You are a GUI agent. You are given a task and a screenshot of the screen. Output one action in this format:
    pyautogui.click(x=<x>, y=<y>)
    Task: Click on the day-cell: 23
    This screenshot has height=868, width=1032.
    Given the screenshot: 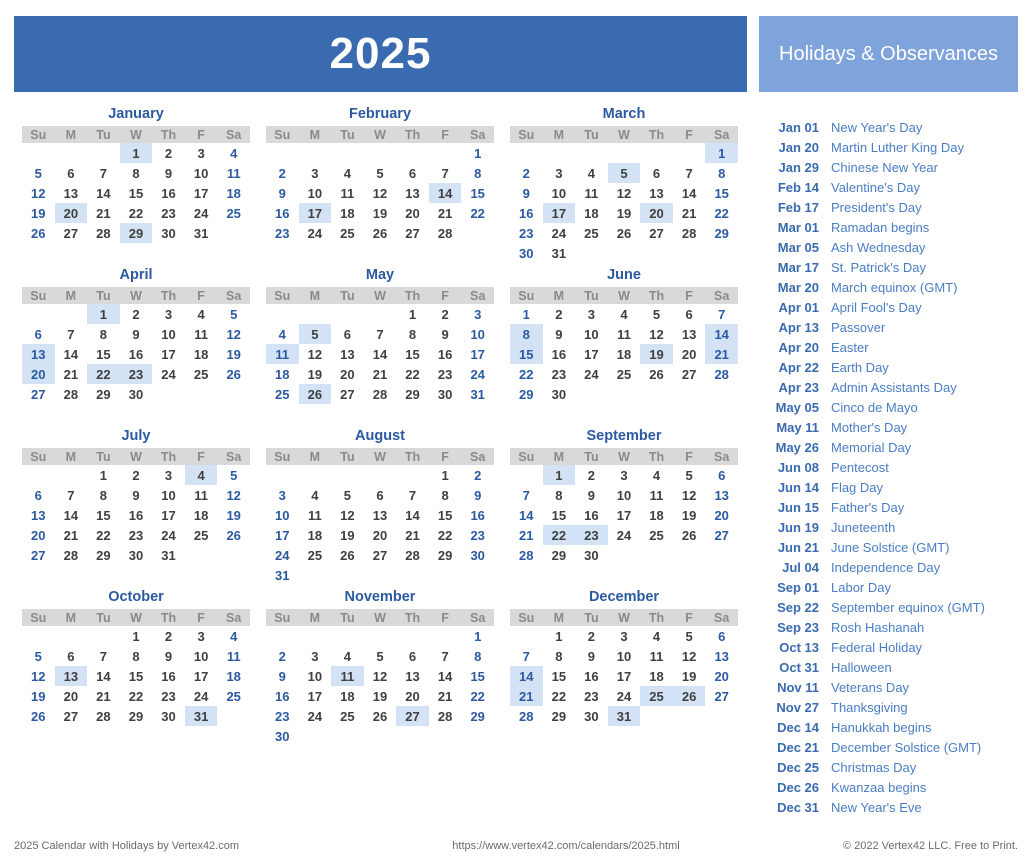 What is the action you would take?
    pyautogui.click(x=282, y=716)
    